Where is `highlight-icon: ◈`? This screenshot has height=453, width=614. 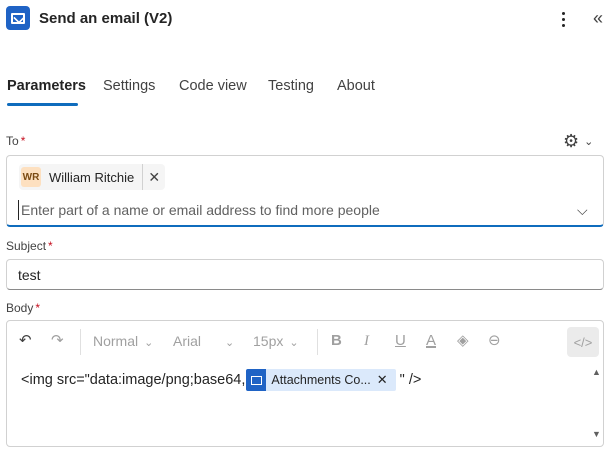
highlight-icon: ◈ is located at coordinates (463, 341).